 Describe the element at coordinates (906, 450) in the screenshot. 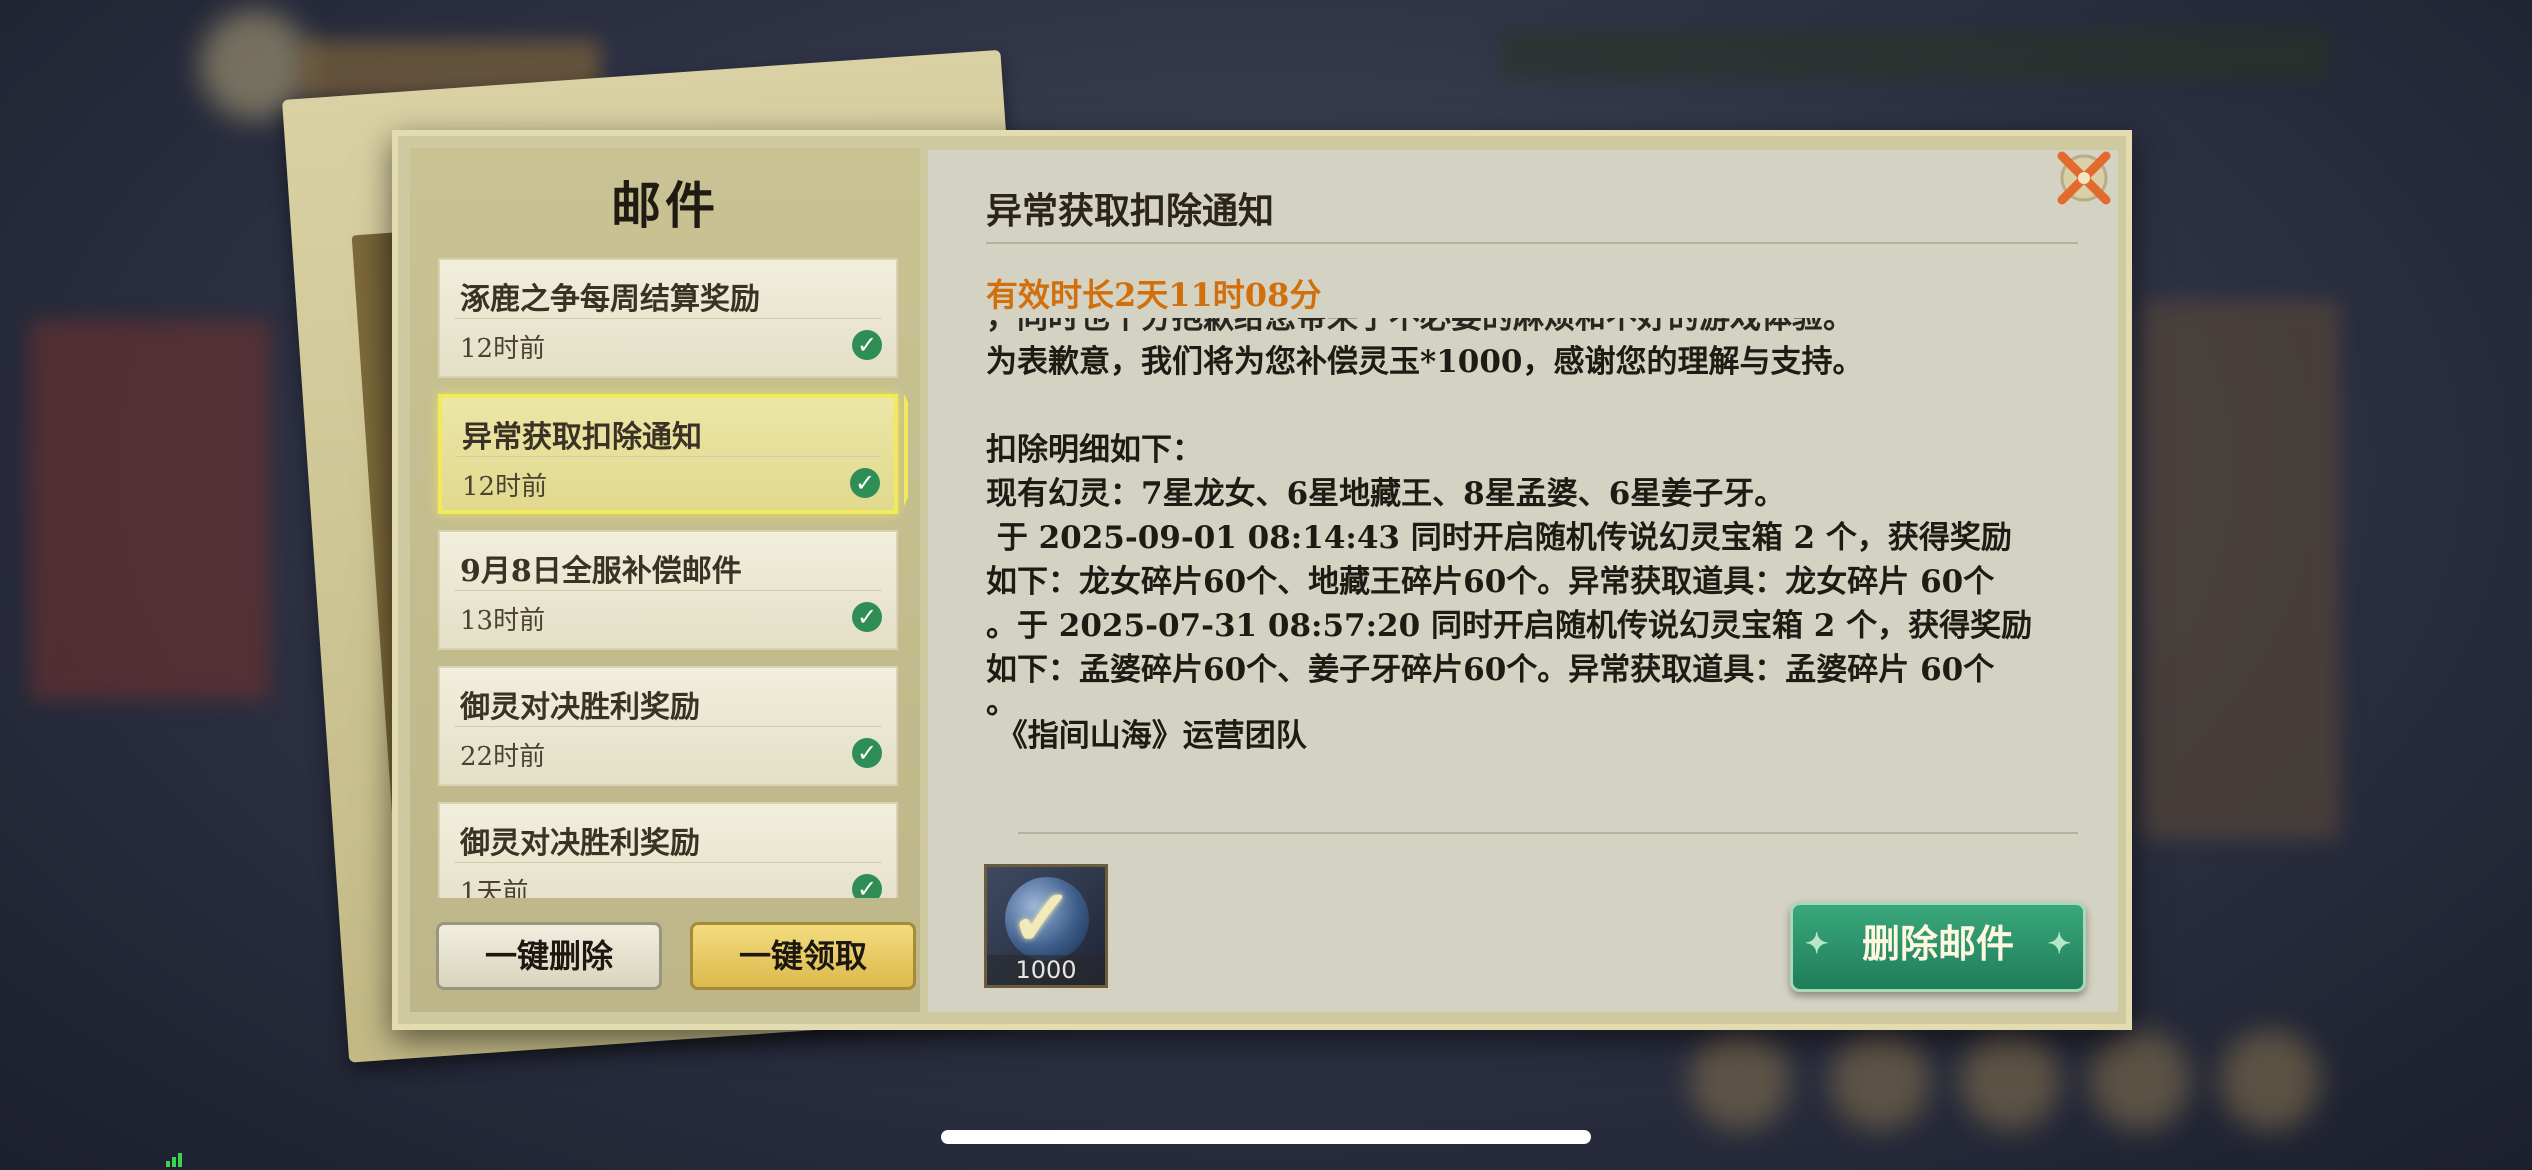

I see `selected-arrow-icon` at that location.